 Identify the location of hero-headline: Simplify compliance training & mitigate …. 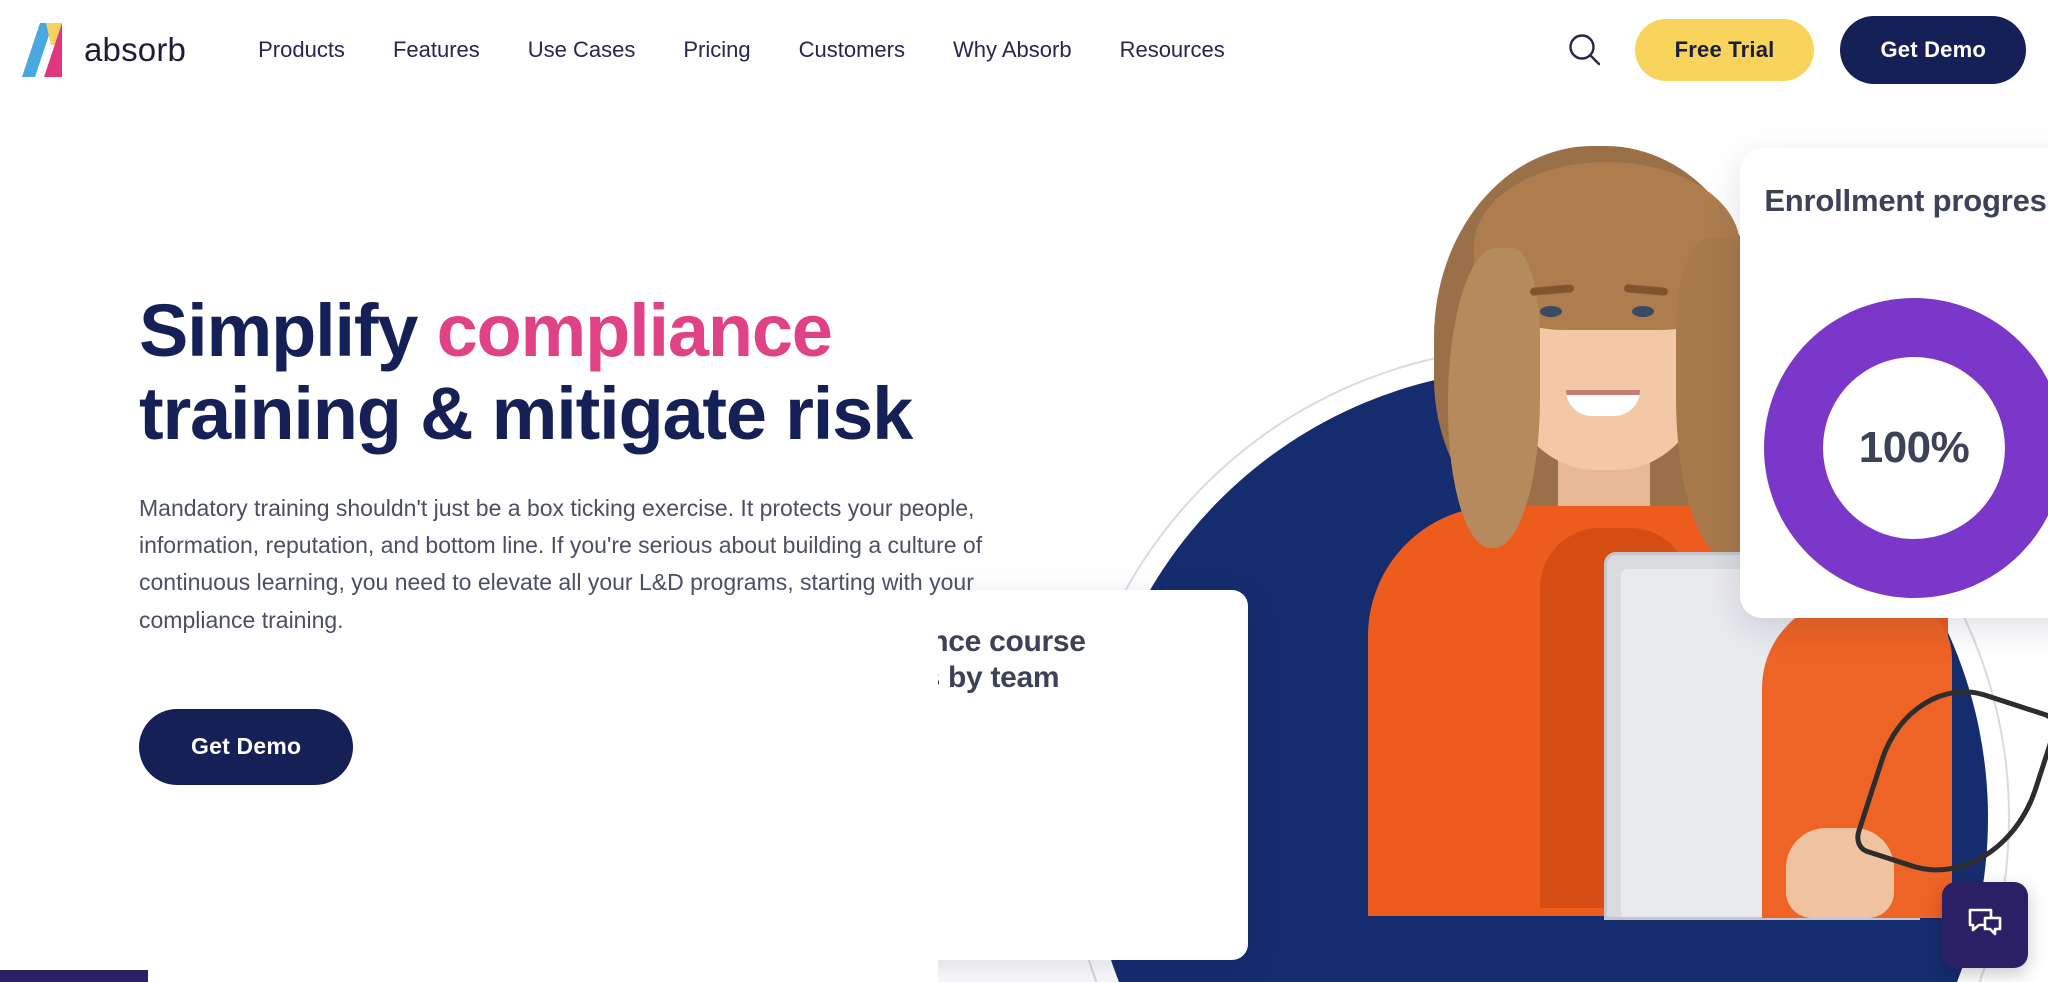
(589, 372).